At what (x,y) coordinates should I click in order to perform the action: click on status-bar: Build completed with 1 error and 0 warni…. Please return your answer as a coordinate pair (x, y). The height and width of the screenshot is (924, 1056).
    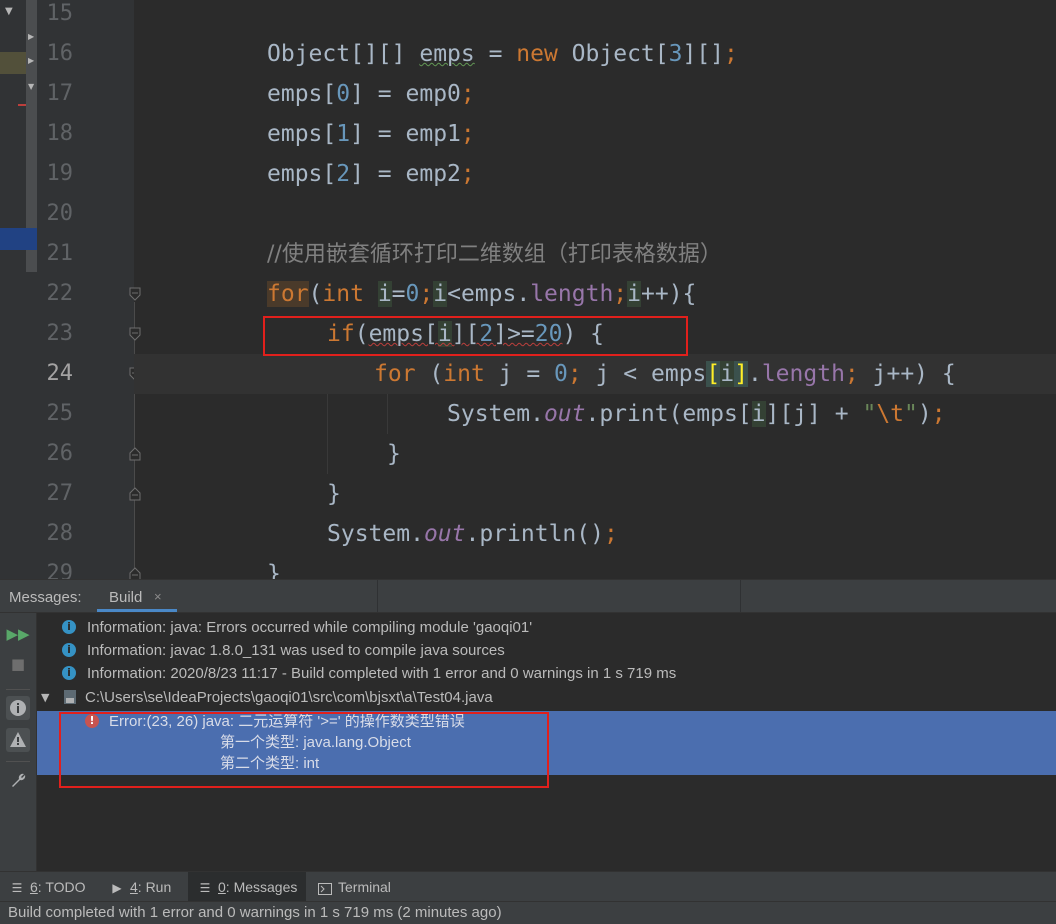
    Looking at the image, I should click on (528, 912).